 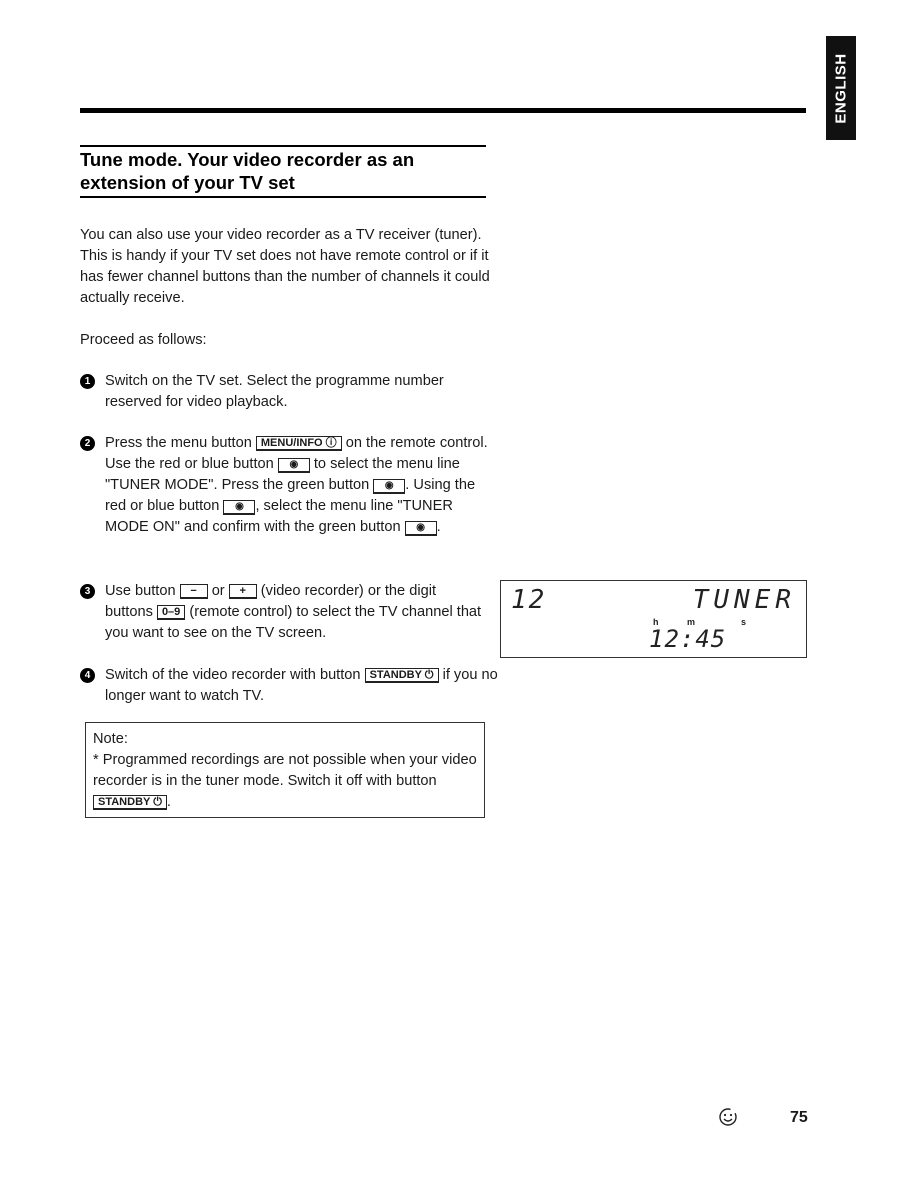 I want to click on step-number-badge: 3, so click(x=87, y=591).